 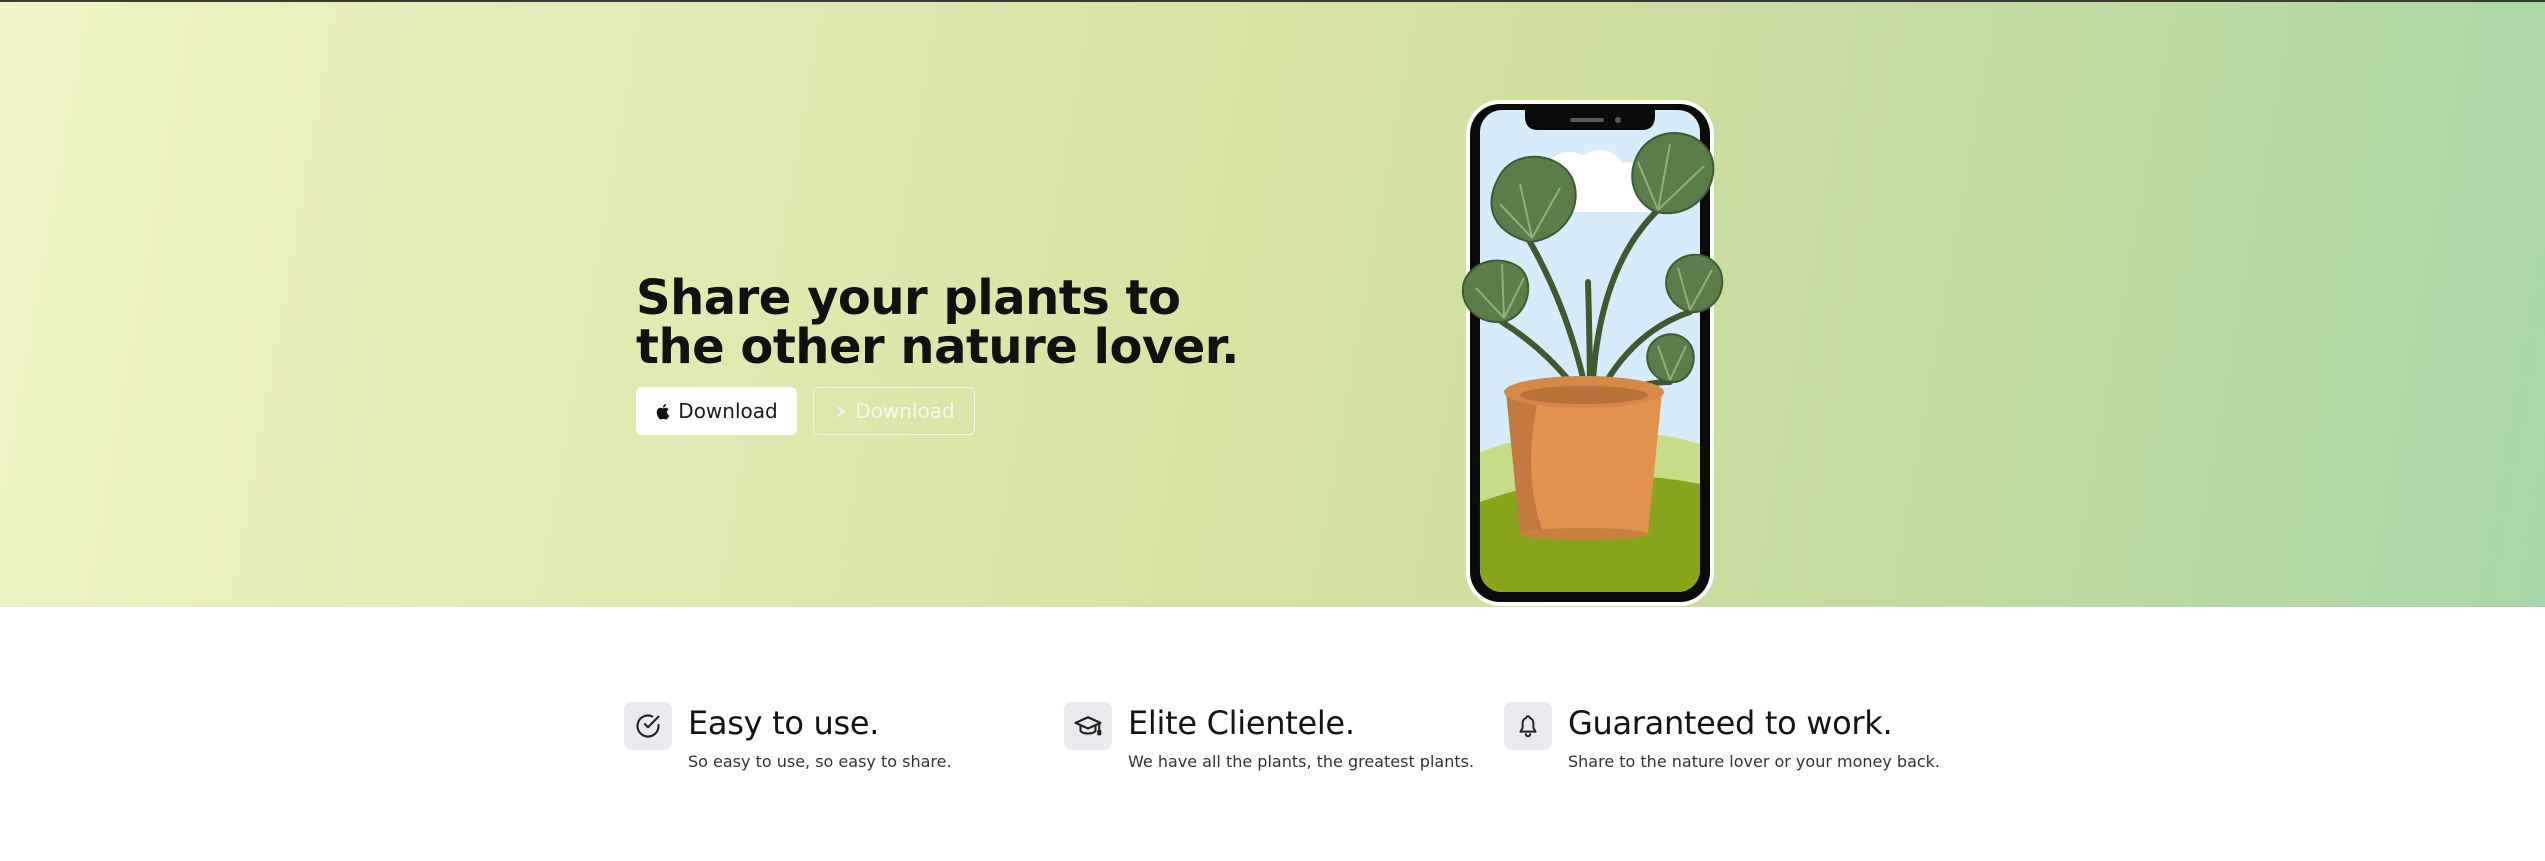 I want to click on app-store-download-button: Download, so click(x=716, y=411).